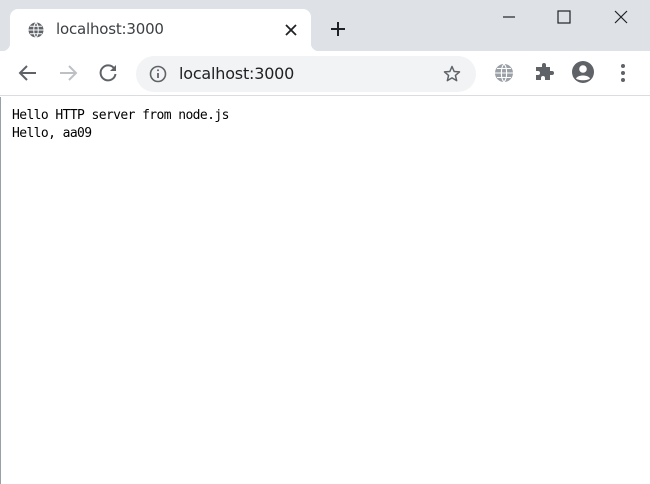 This screenshot has width=650, height=484. Describe the element at coordinates (120, 115) in the screenshot. I see `response-line-1: Hello HTTP server from node.js` at that location.